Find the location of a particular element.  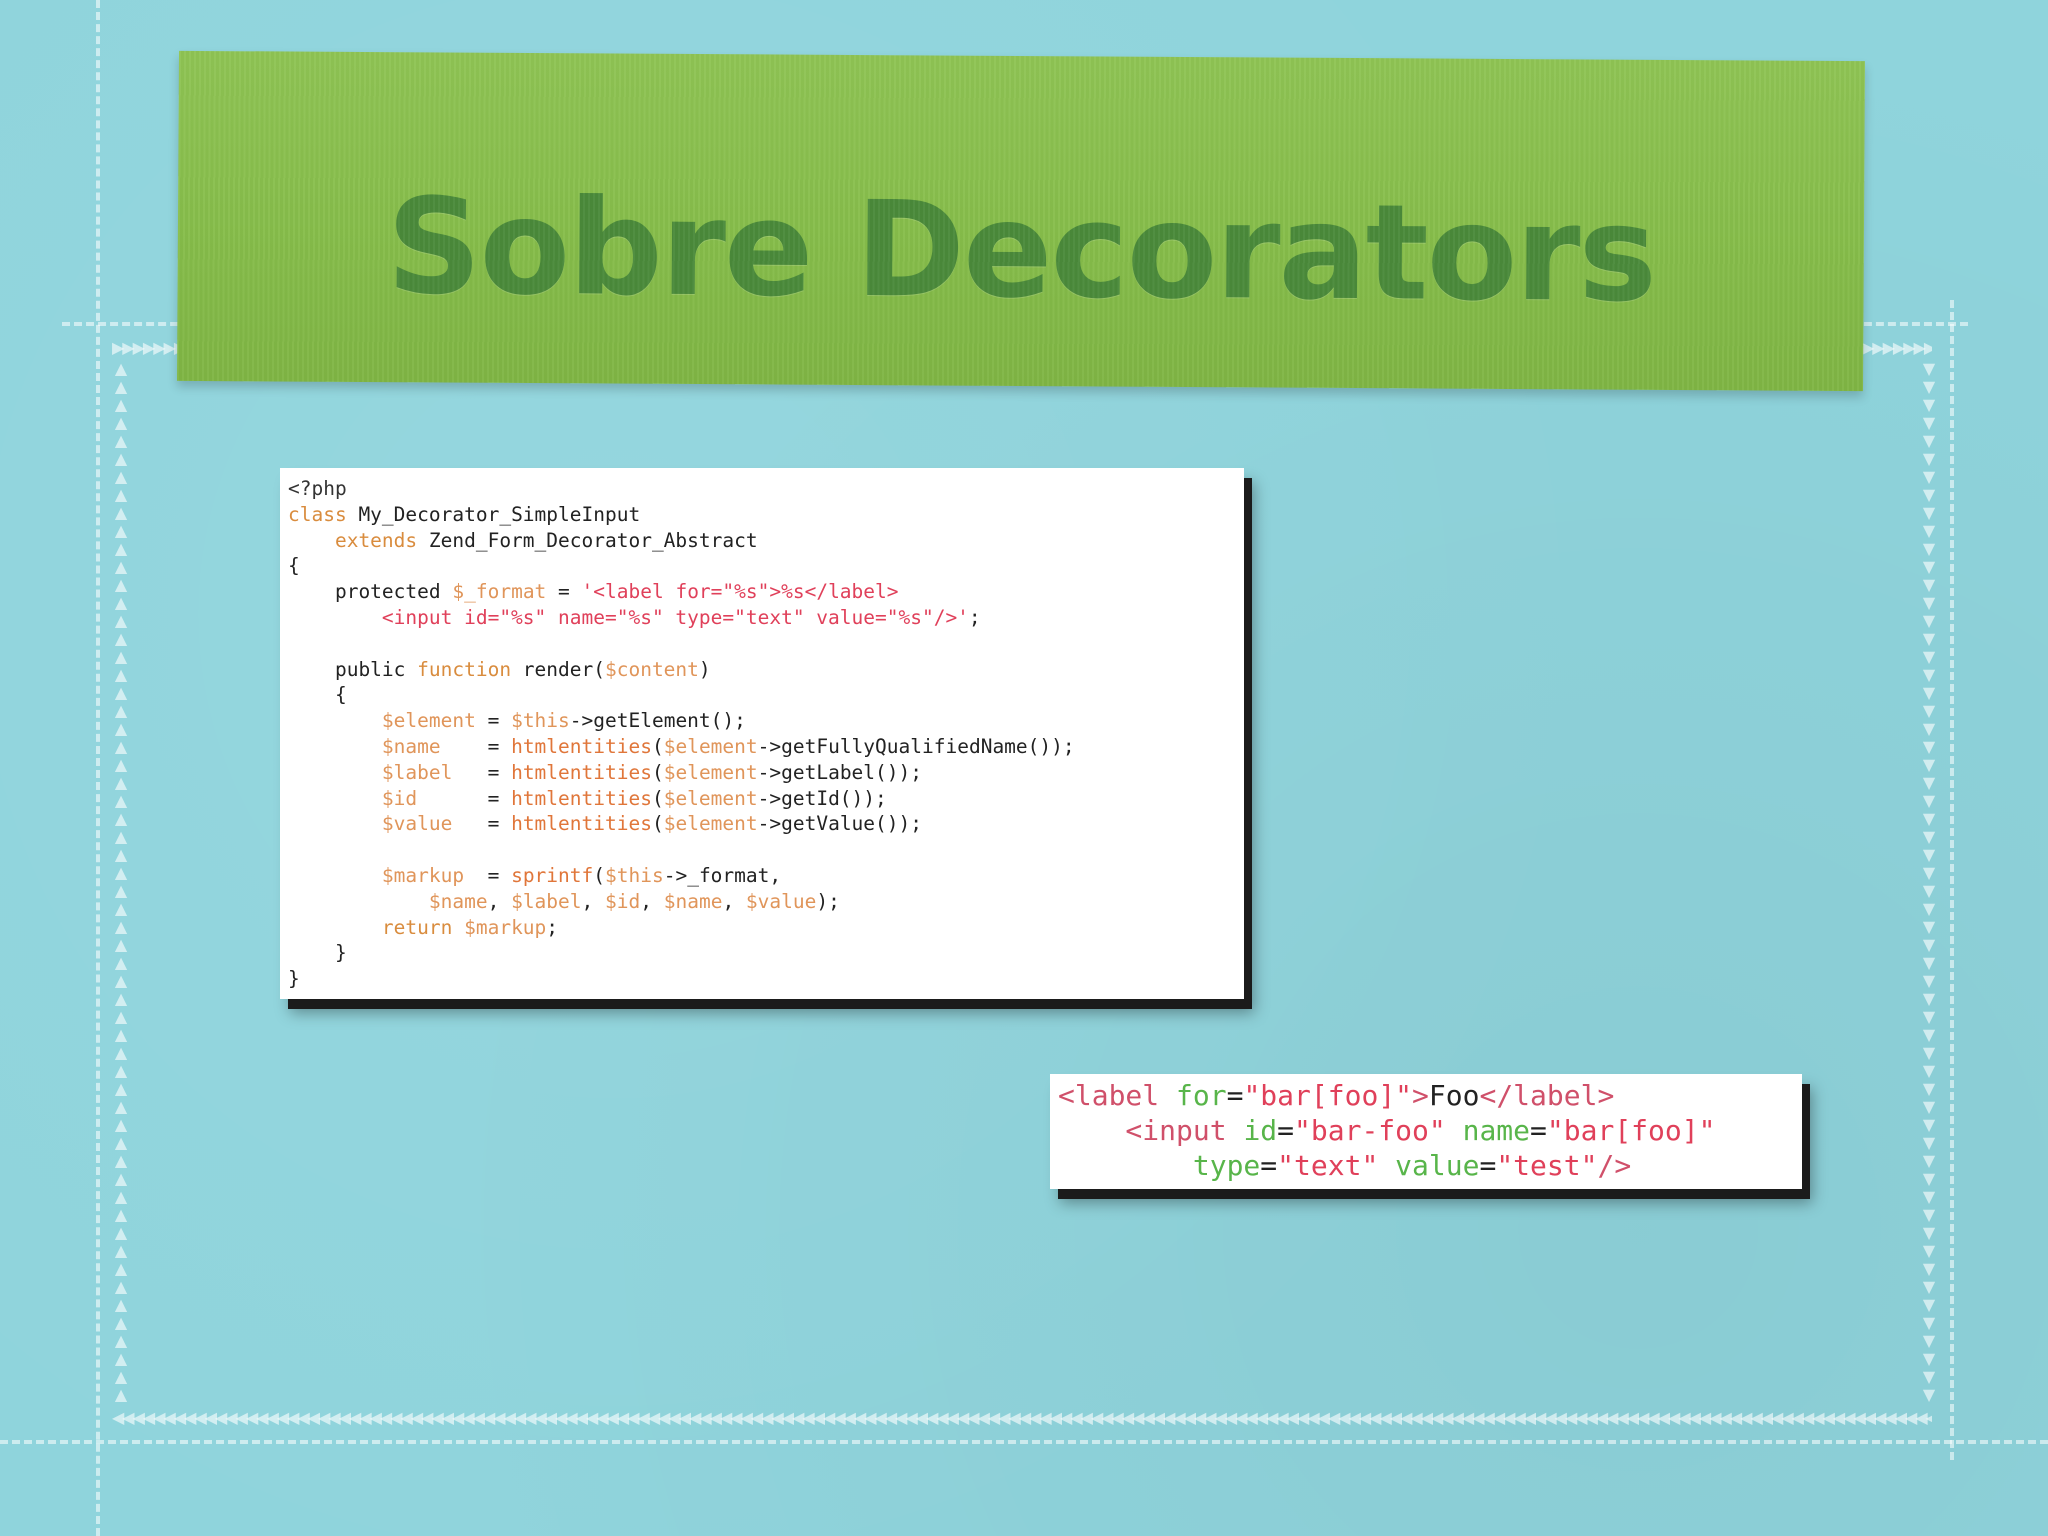

code-token: name is located at coordinates (1496, 1130).